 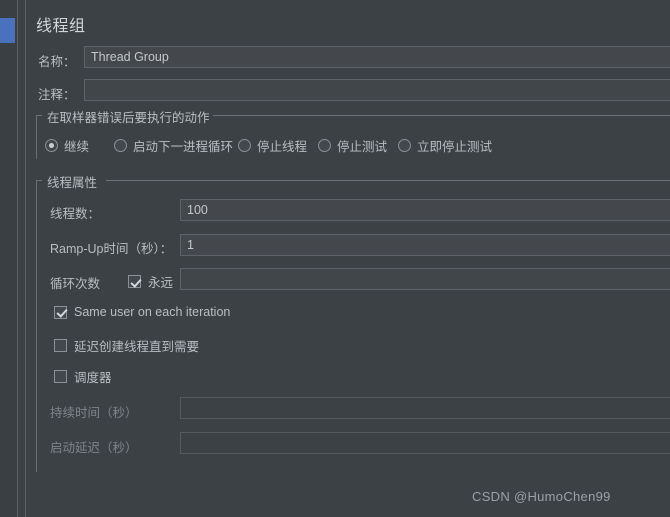 I want to click on duration-input, so click(x=425, y=408).